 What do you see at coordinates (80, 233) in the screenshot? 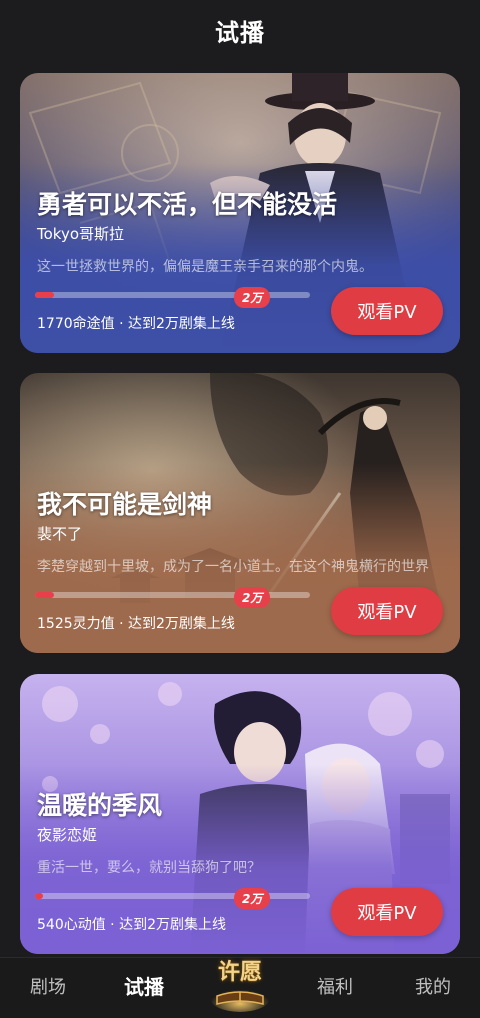
I see `drama-author: Tokyo哥斯拉` at bounding box center [80, 233].